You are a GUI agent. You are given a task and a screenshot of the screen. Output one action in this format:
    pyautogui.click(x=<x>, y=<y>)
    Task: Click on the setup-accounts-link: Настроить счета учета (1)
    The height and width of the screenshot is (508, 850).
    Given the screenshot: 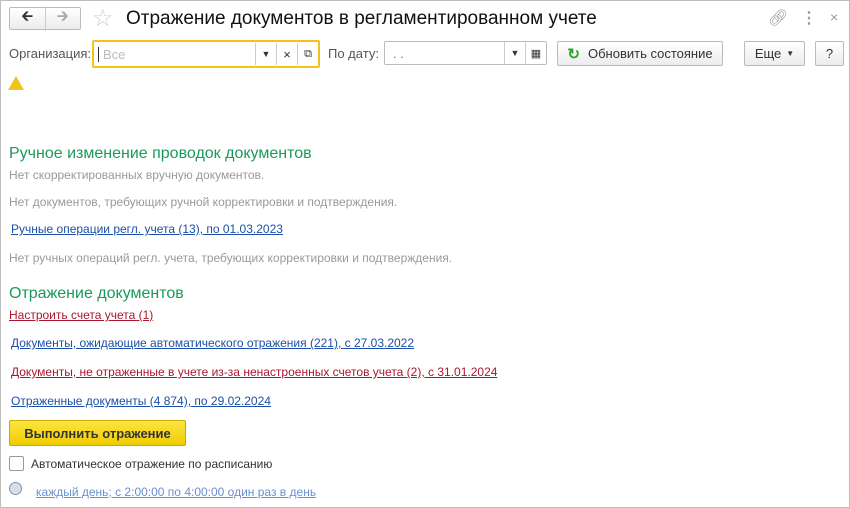 What is the action you would take?
    pyautogui.click(x=81, y=315)
    